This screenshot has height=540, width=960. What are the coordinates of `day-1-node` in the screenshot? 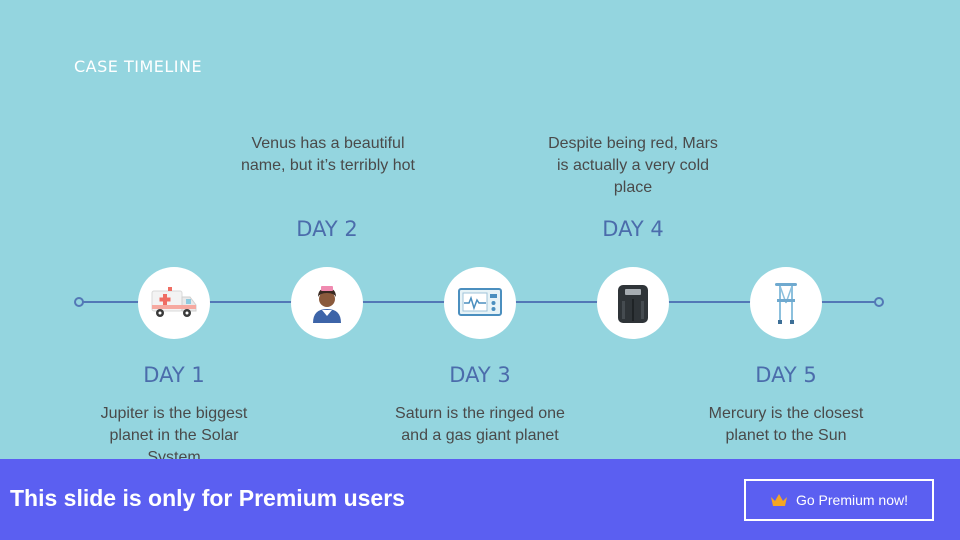 It's located at (174, 303).